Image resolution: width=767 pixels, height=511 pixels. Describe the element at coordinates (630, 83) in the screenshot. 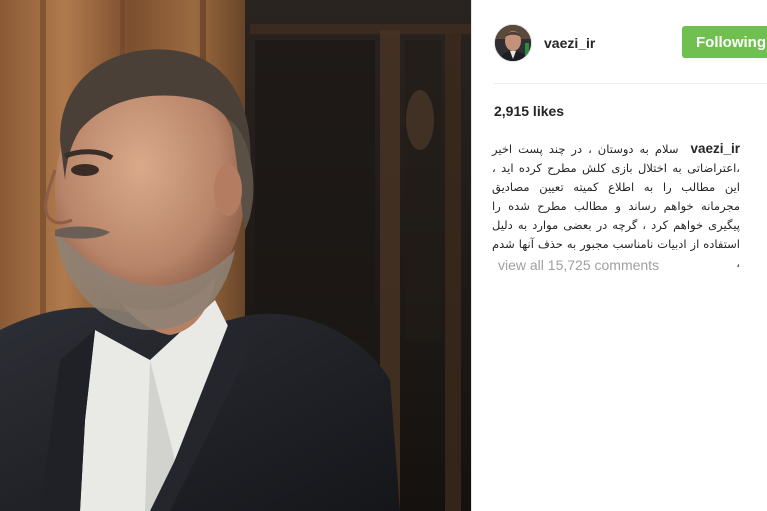

I see `header-divider` at that location.